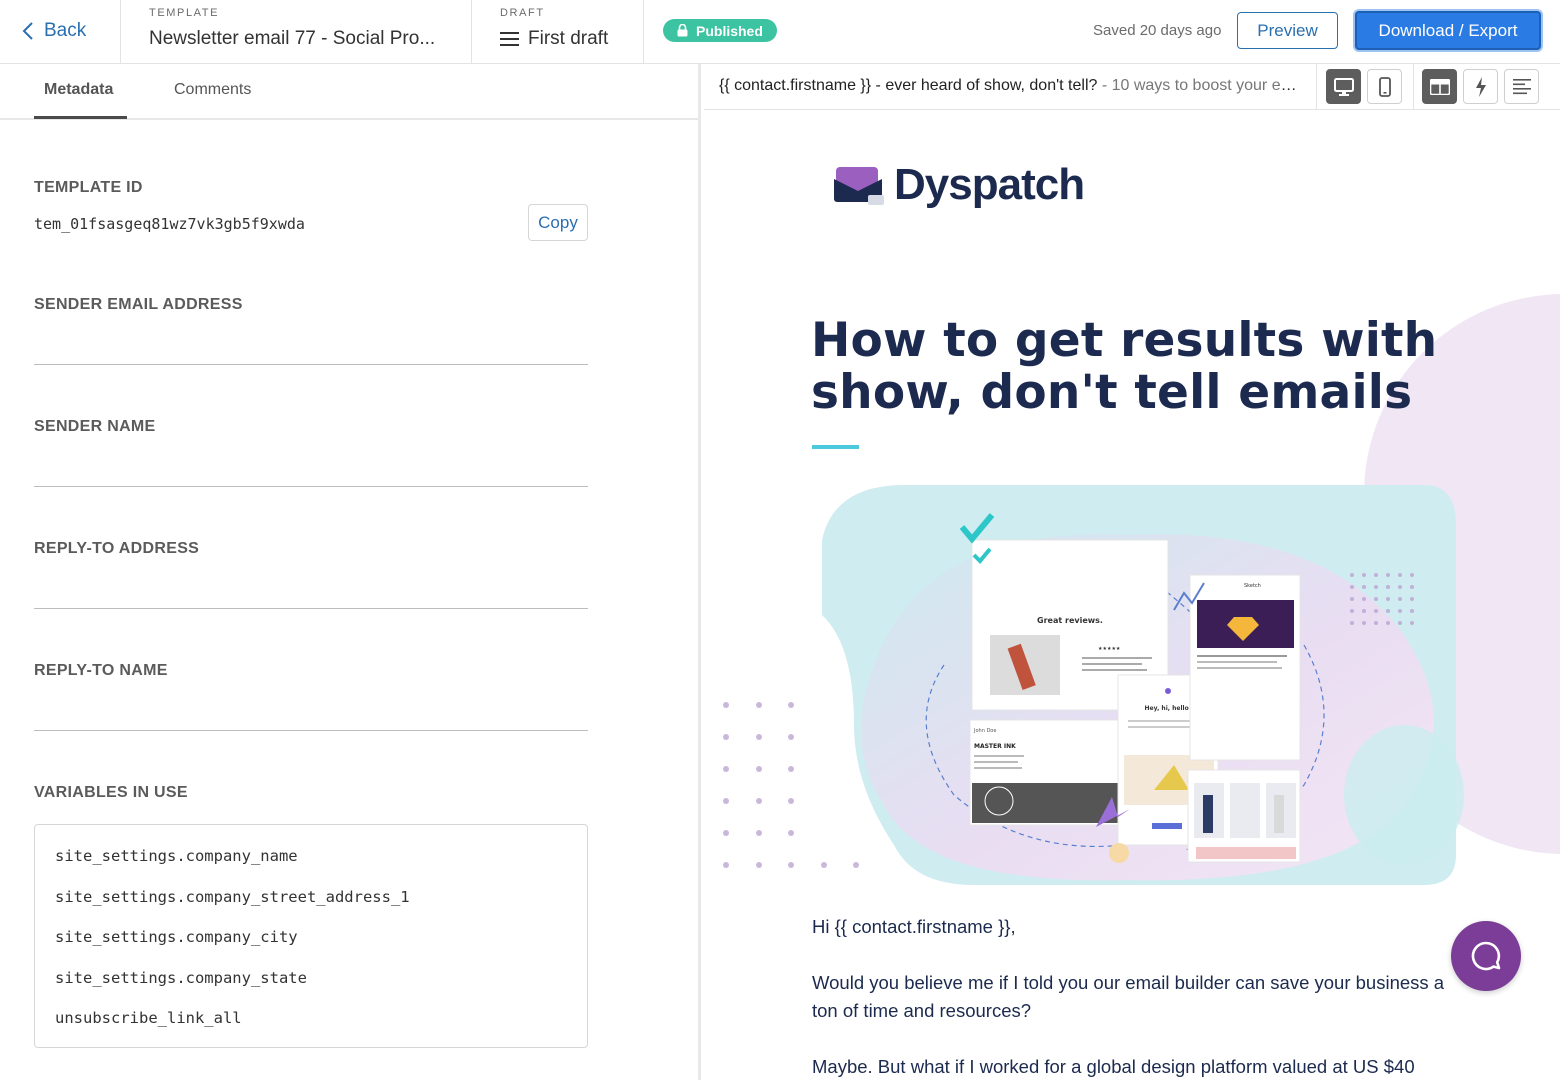 The image size is (1560, 1080). Describe the element at coordinates (349, 92) in the screenshot. I see `panel-tabs: Metadata Comments` at that location.